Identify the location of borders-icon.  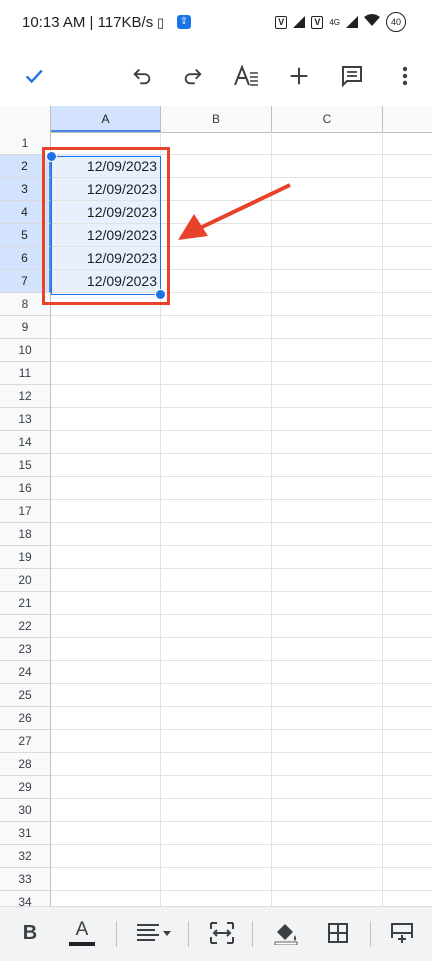
(338, 933).